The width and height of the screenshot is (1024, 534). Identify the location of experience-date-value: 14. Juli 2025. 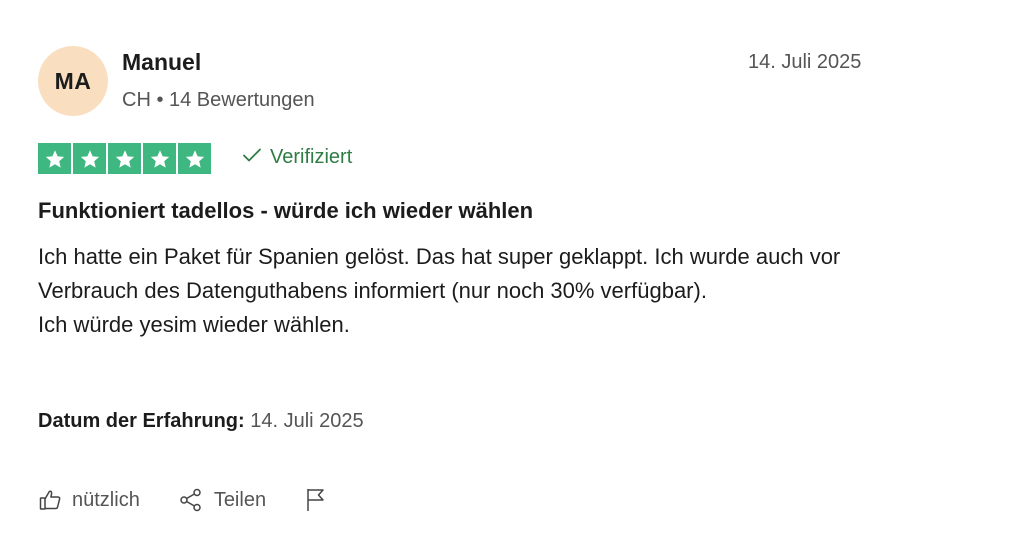
(307, 421).